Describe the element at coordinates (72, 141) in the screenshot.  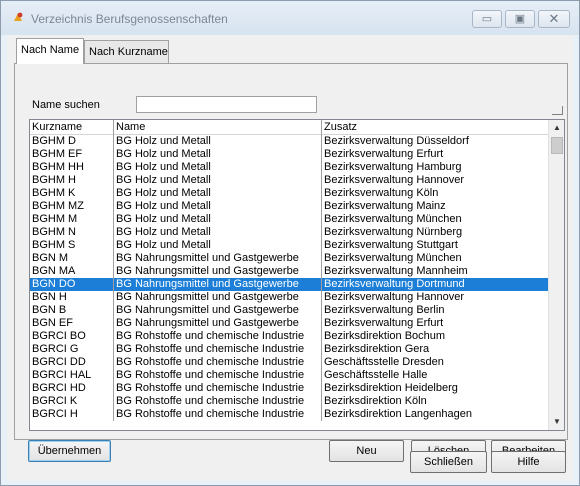
I see `cell-kurzname: BGHM D` at that location.